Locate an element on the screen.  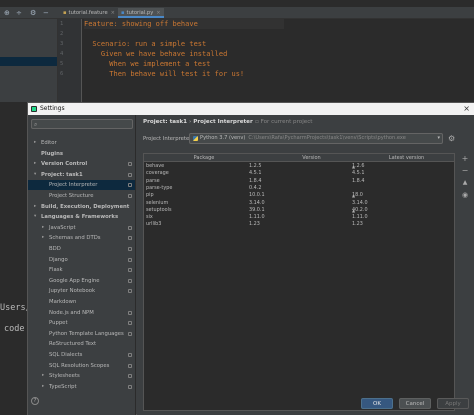
code-line: Then behave will test it for us! is located at coordinates (164, 74).